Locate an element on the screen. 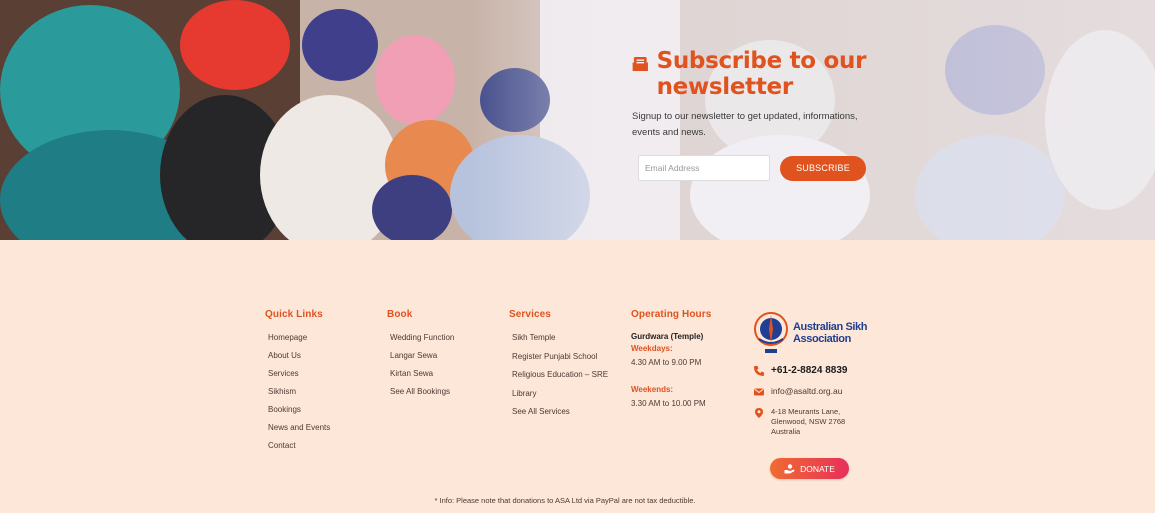  service-link-sre: Religious Education – SRE is located at coordinates (558, 378).